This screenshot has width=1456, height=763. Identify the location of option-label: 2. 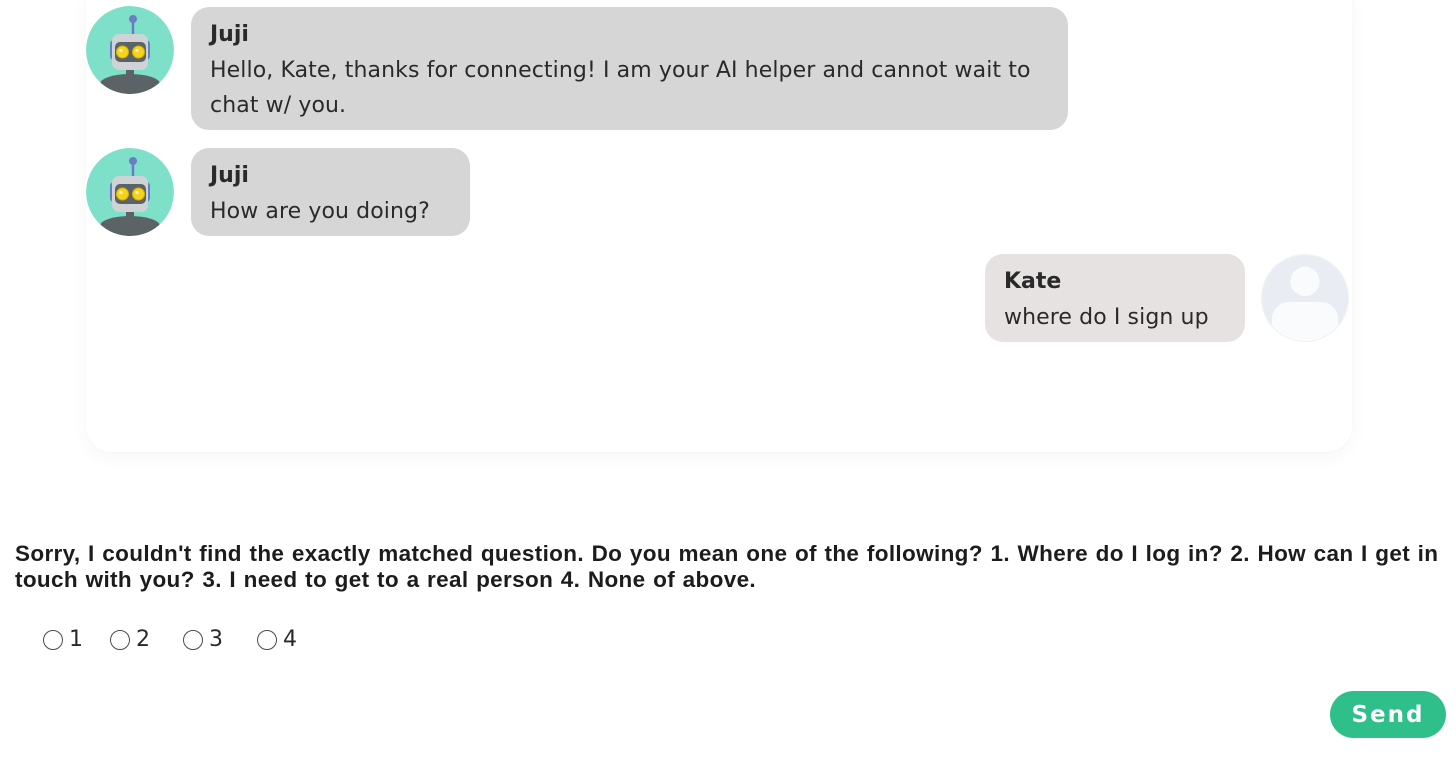
(143, 639).